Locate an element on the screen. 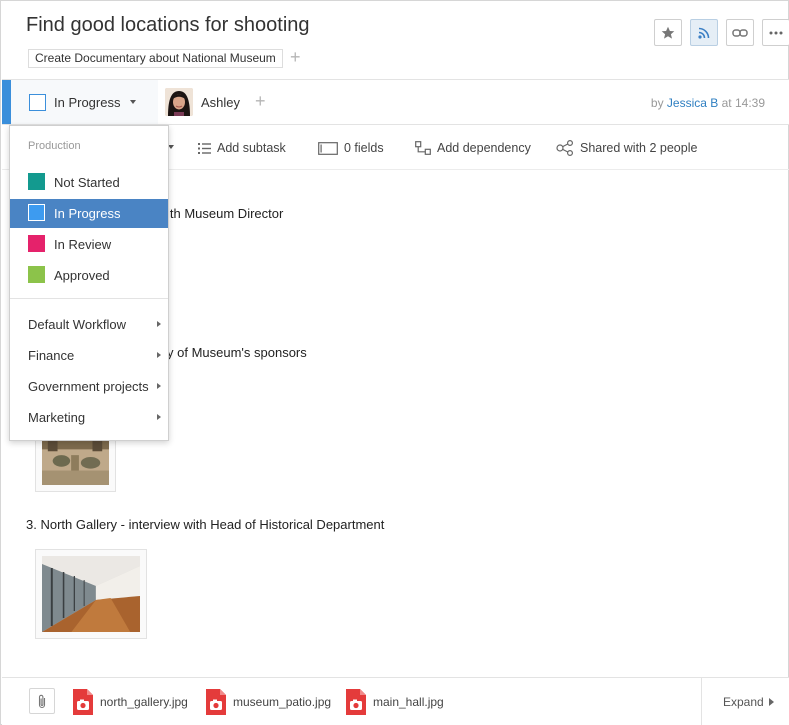 Image resolution: width=789 pixels, height=725 pixels. add-dependency-label: Add dependency is located at coordinates (484, 148).